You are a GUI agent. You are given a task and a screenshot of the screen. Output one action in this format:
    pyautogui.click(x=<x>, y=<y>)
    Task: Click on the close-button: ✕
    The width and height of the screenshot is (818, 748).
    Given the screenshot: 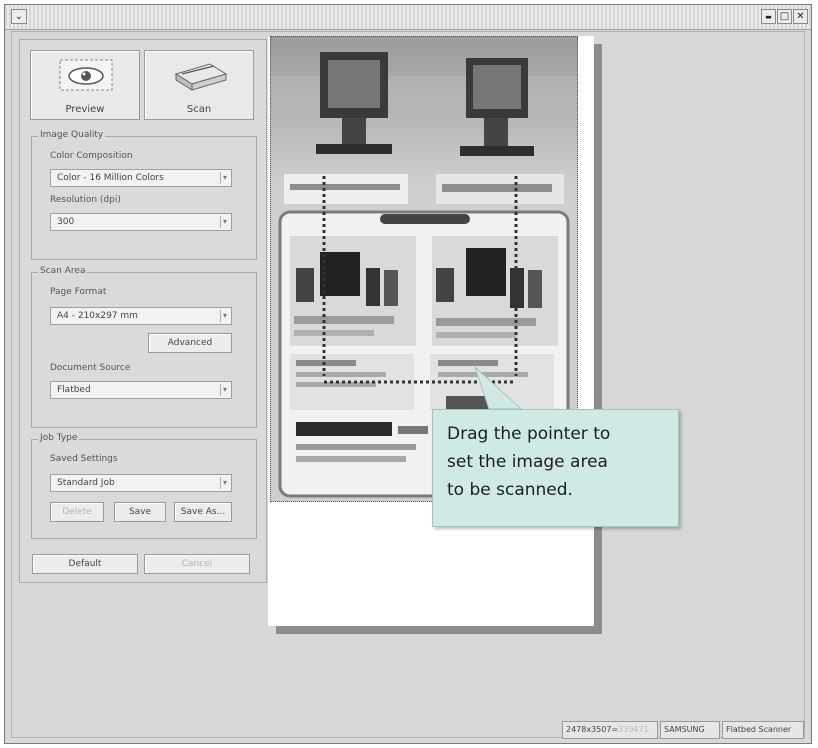 What is the action you would take?
    pyautogui.click(x=800, y=16)
    